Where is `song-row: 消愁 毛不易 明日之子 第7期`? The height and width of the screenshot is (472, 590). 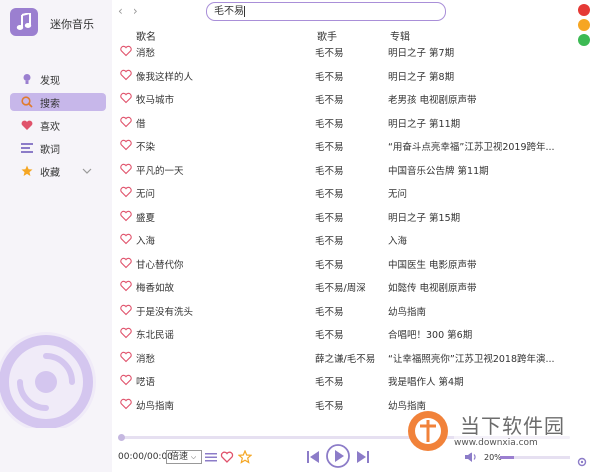
song-row: 消愁 毛不易 明日之子 第7期 is located at coordinates (344, 52).